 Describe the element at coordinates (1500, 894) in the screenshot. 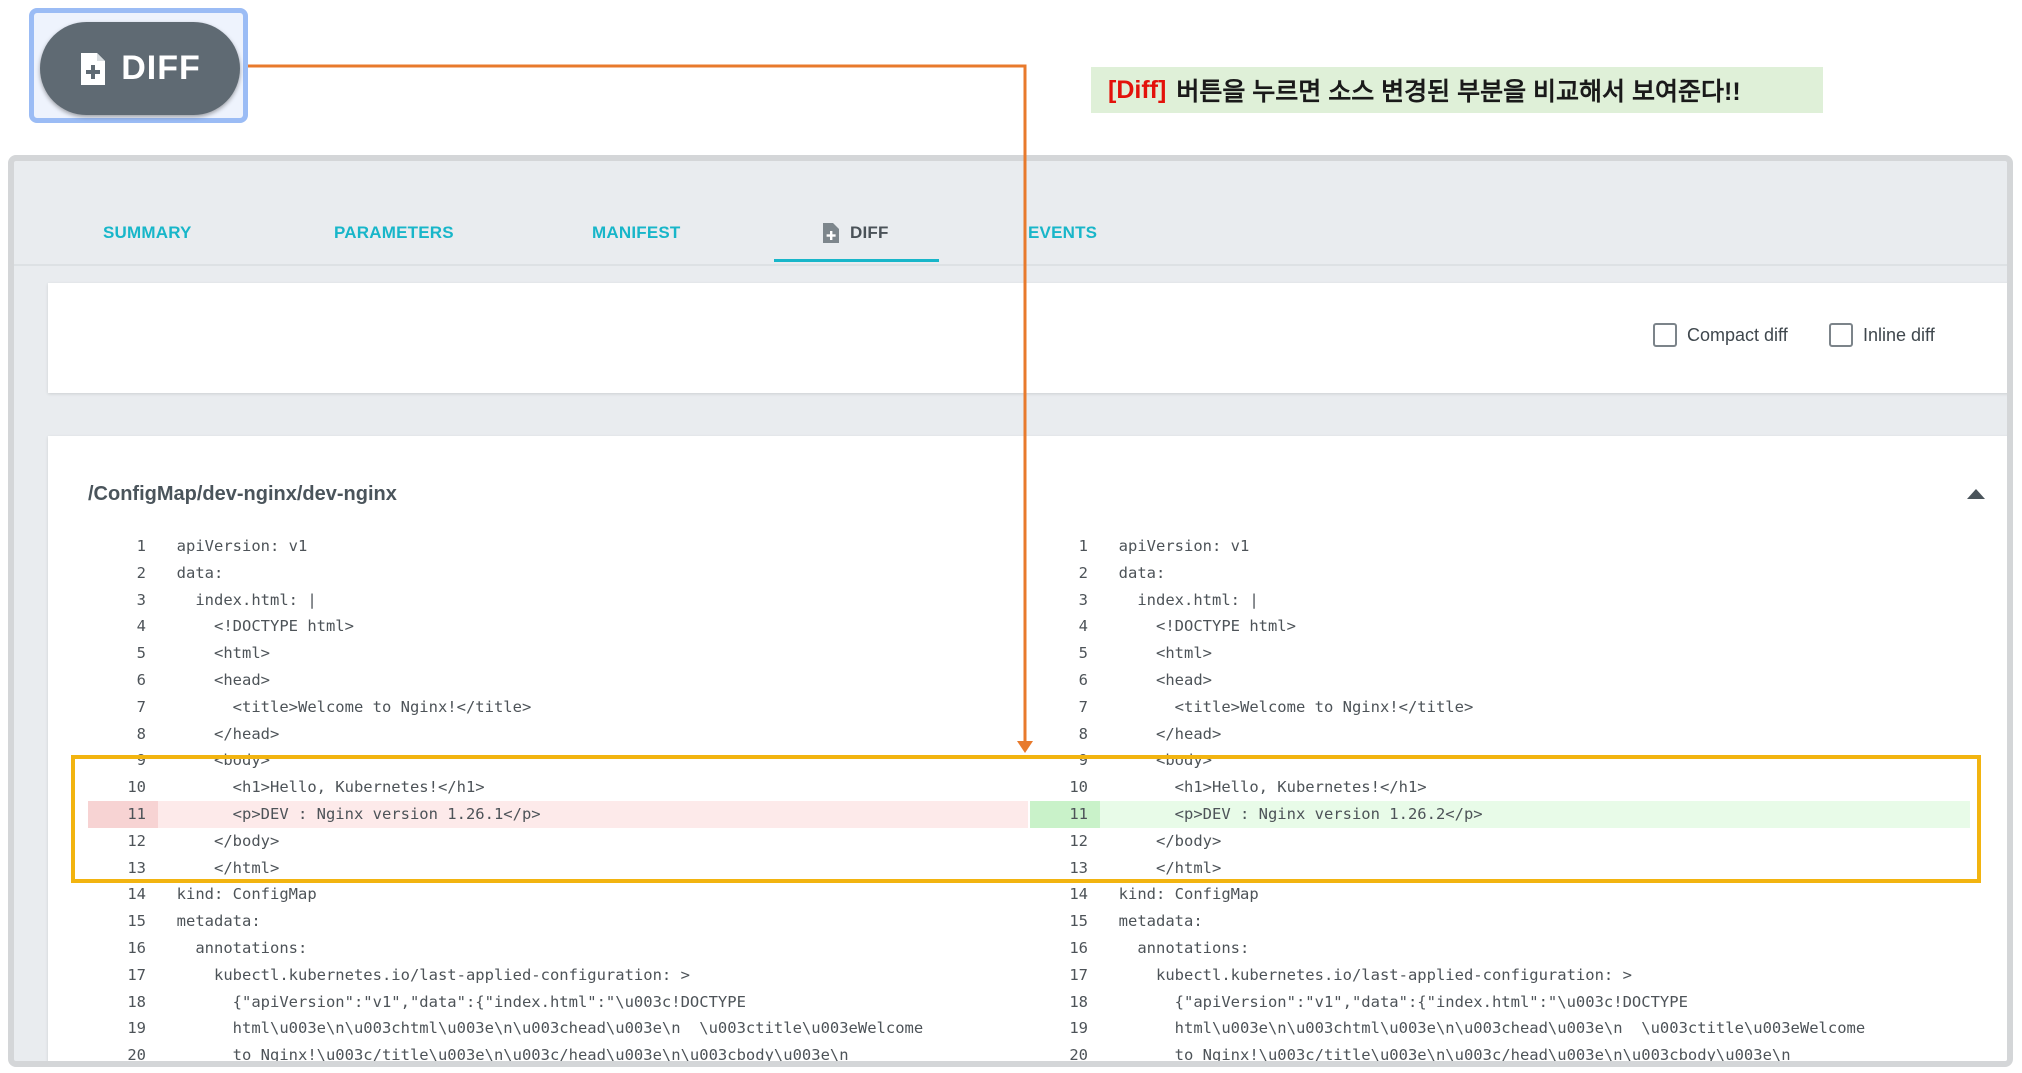

I see `right-code-line: 14 kind: ConfigMap` at that location.